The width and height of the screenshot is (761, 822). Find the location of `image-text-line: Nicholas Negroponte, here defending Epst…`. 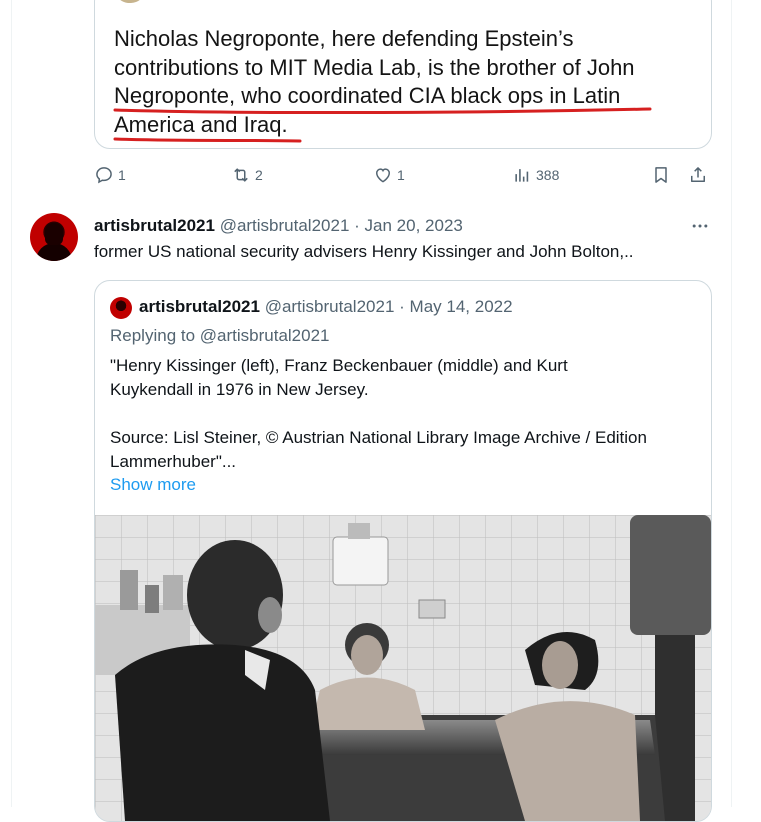

image-text-line: Nicholas Negroponte, here defending Epst… is located at coordinates (344, 38).